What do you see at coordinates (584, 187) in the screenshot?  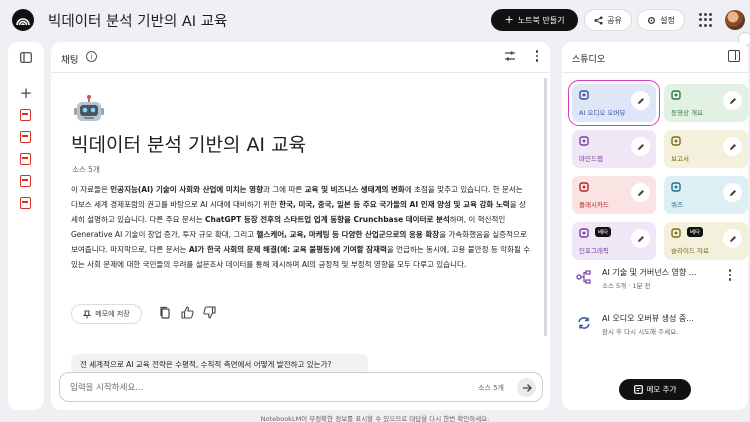 I see `flashcards-icon` at bounding box center [584, 187].